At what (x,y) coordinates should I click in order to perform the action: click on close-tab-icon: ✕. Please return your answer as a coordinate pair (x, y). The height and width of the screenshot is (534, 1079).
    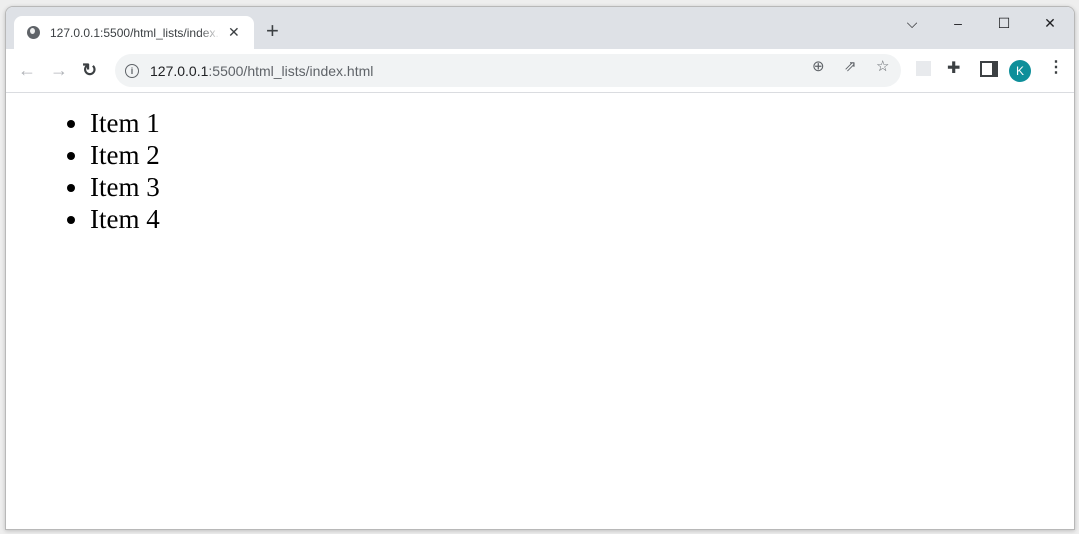
    Looking at the image, I should click on (234, 32).